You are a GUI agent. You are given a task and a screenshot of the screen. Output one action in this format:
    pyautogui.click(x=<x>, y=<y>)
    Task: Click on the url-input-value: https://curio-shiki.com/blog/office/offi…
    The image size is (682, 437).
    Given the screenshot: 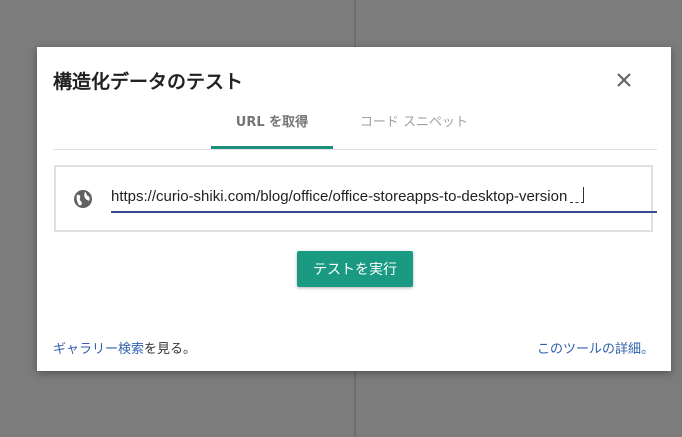 What is the action you would take?
    pyautogui.click(x=339, y=196)
    